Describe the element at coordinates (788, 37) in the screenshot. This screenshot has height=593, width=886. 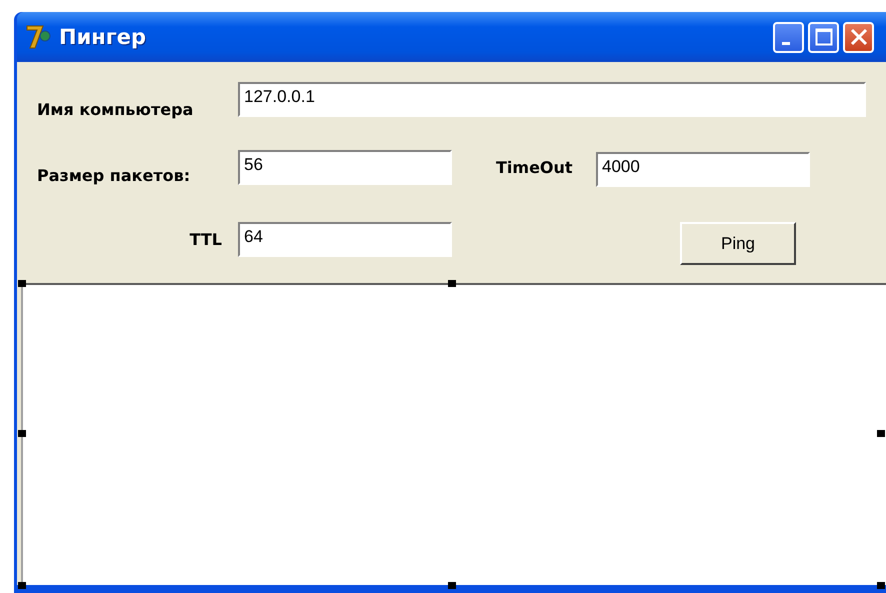
I see `minimize-button` at that location.